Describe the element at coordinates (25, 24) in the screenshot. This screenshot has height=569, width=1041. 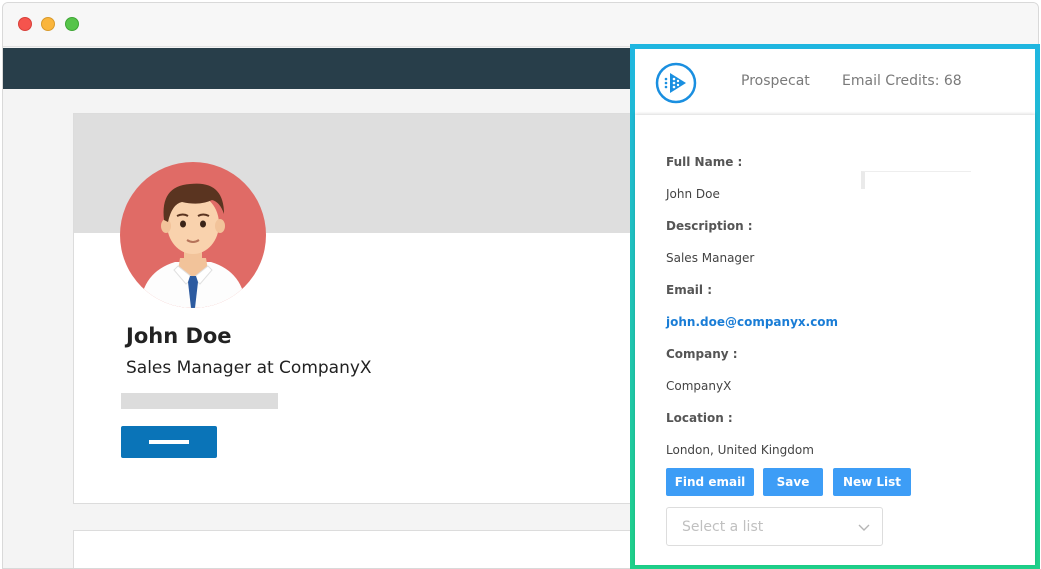
I see `close-window-button` at that location.